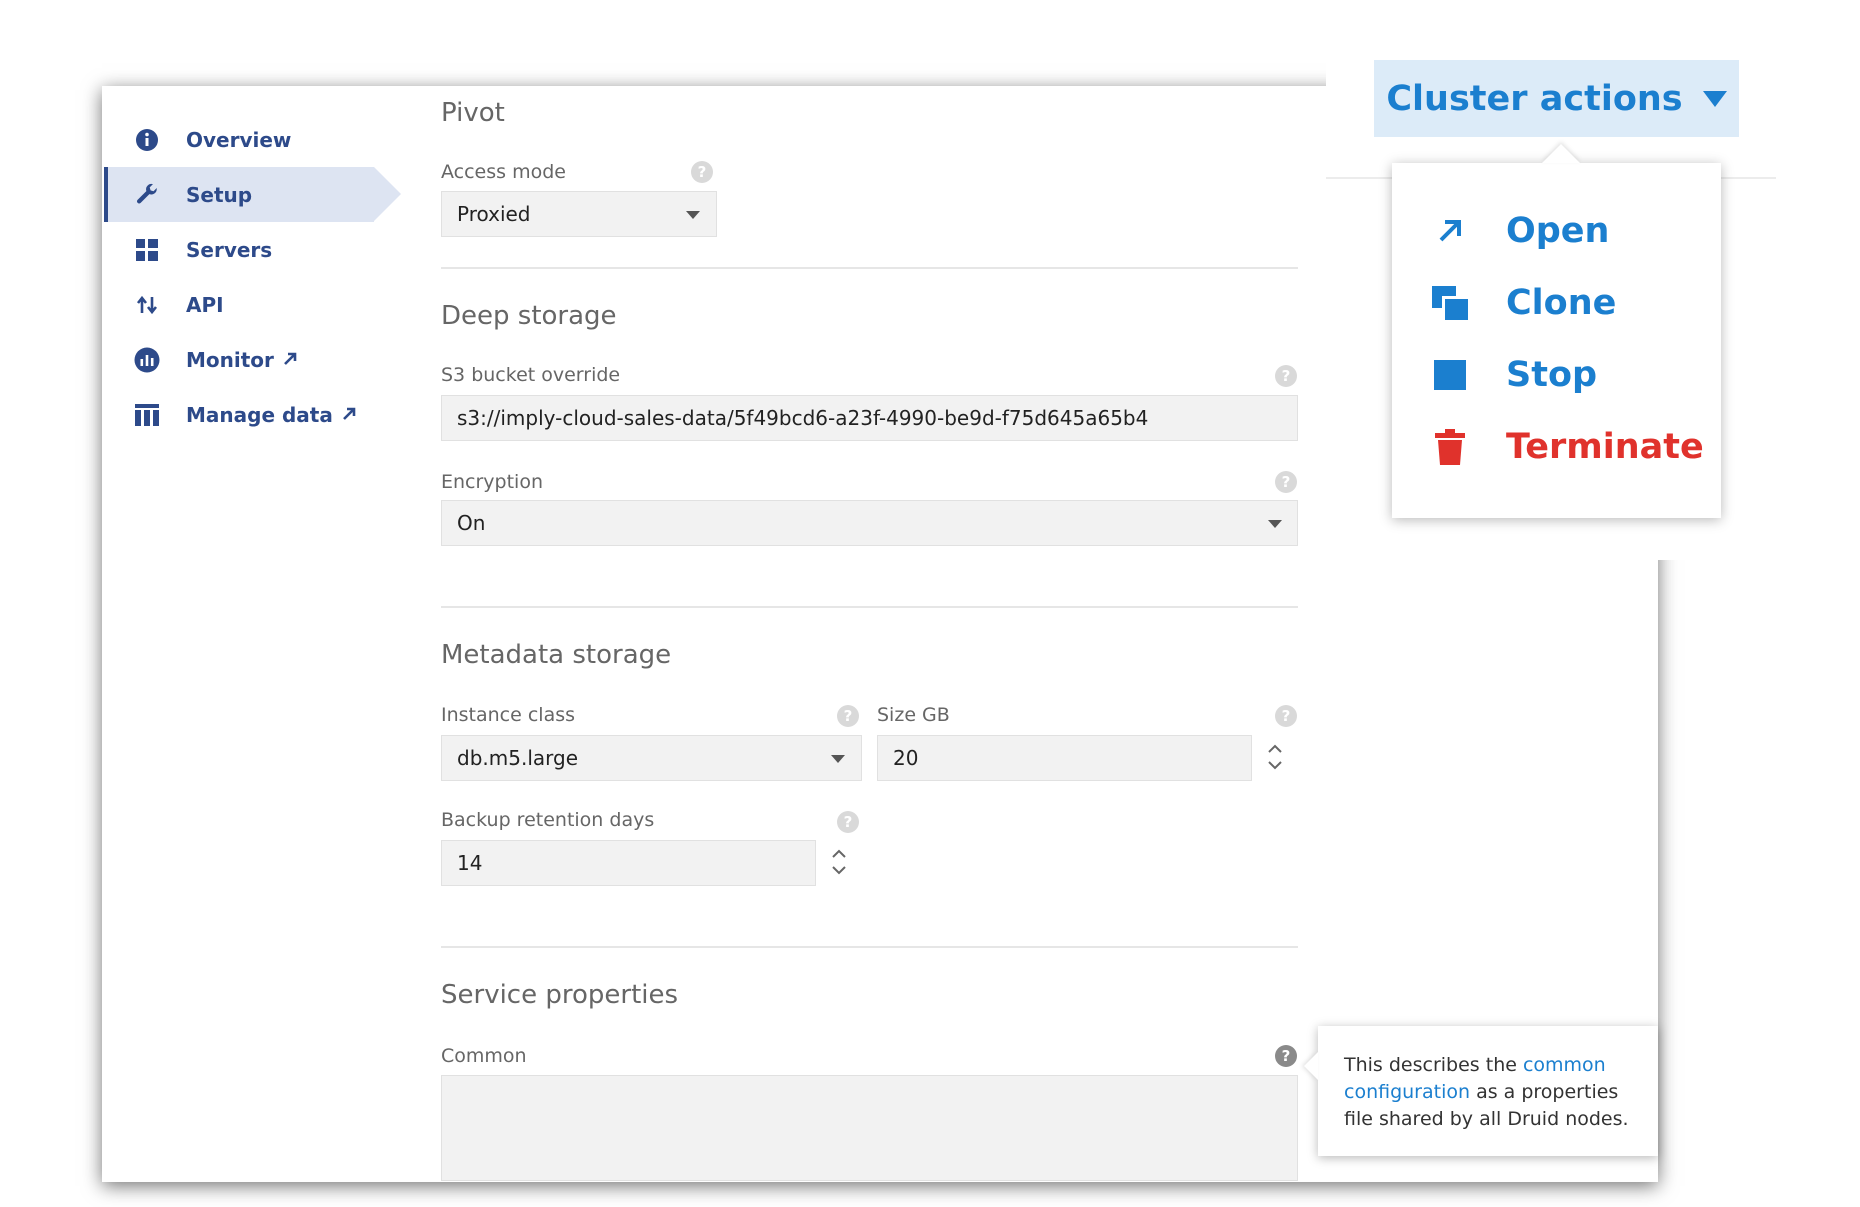 The height and width of the screenshot is (1207, 1860). Describe the element at coordinates (913, 715) in the screenshot. I see `size-gb-label: Size GB` at that location.